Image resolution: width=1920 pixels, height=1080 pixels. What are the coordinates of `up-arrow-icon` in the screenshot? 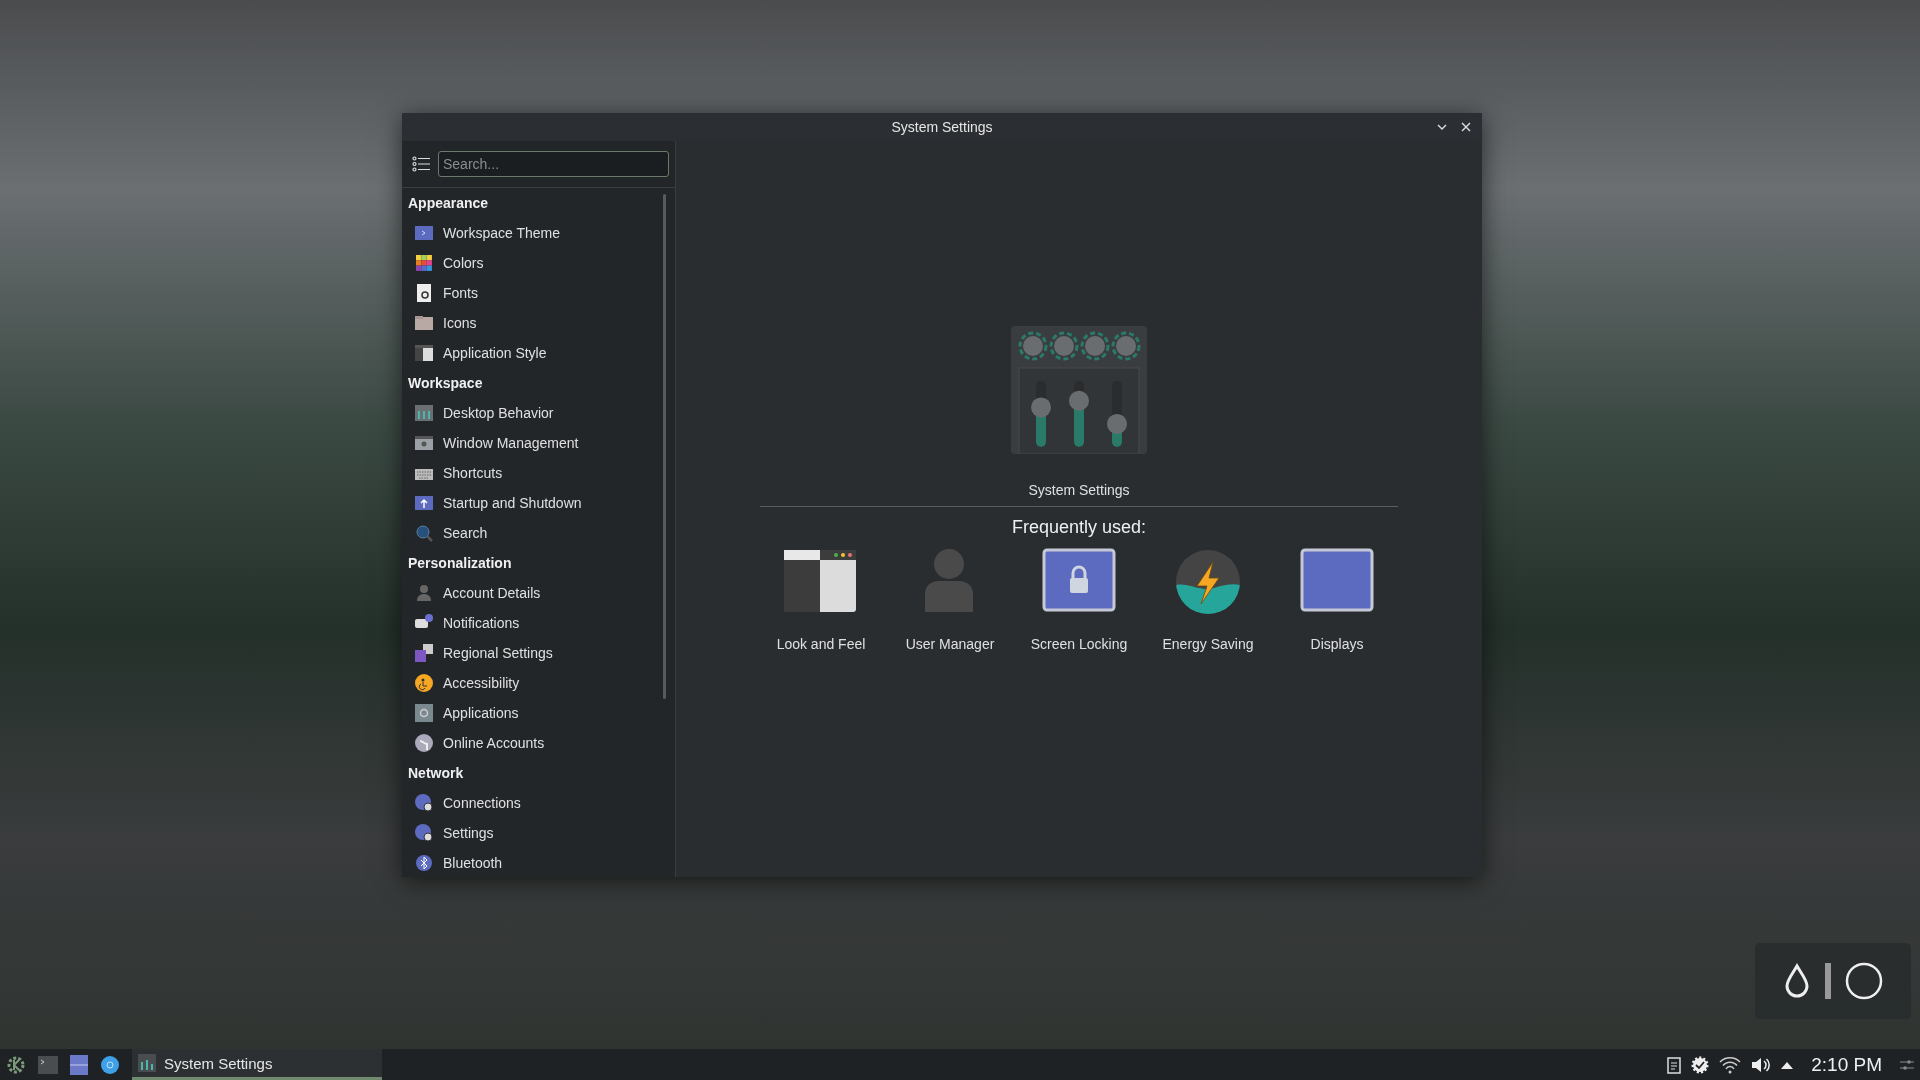 It's located at (1787, 1064).